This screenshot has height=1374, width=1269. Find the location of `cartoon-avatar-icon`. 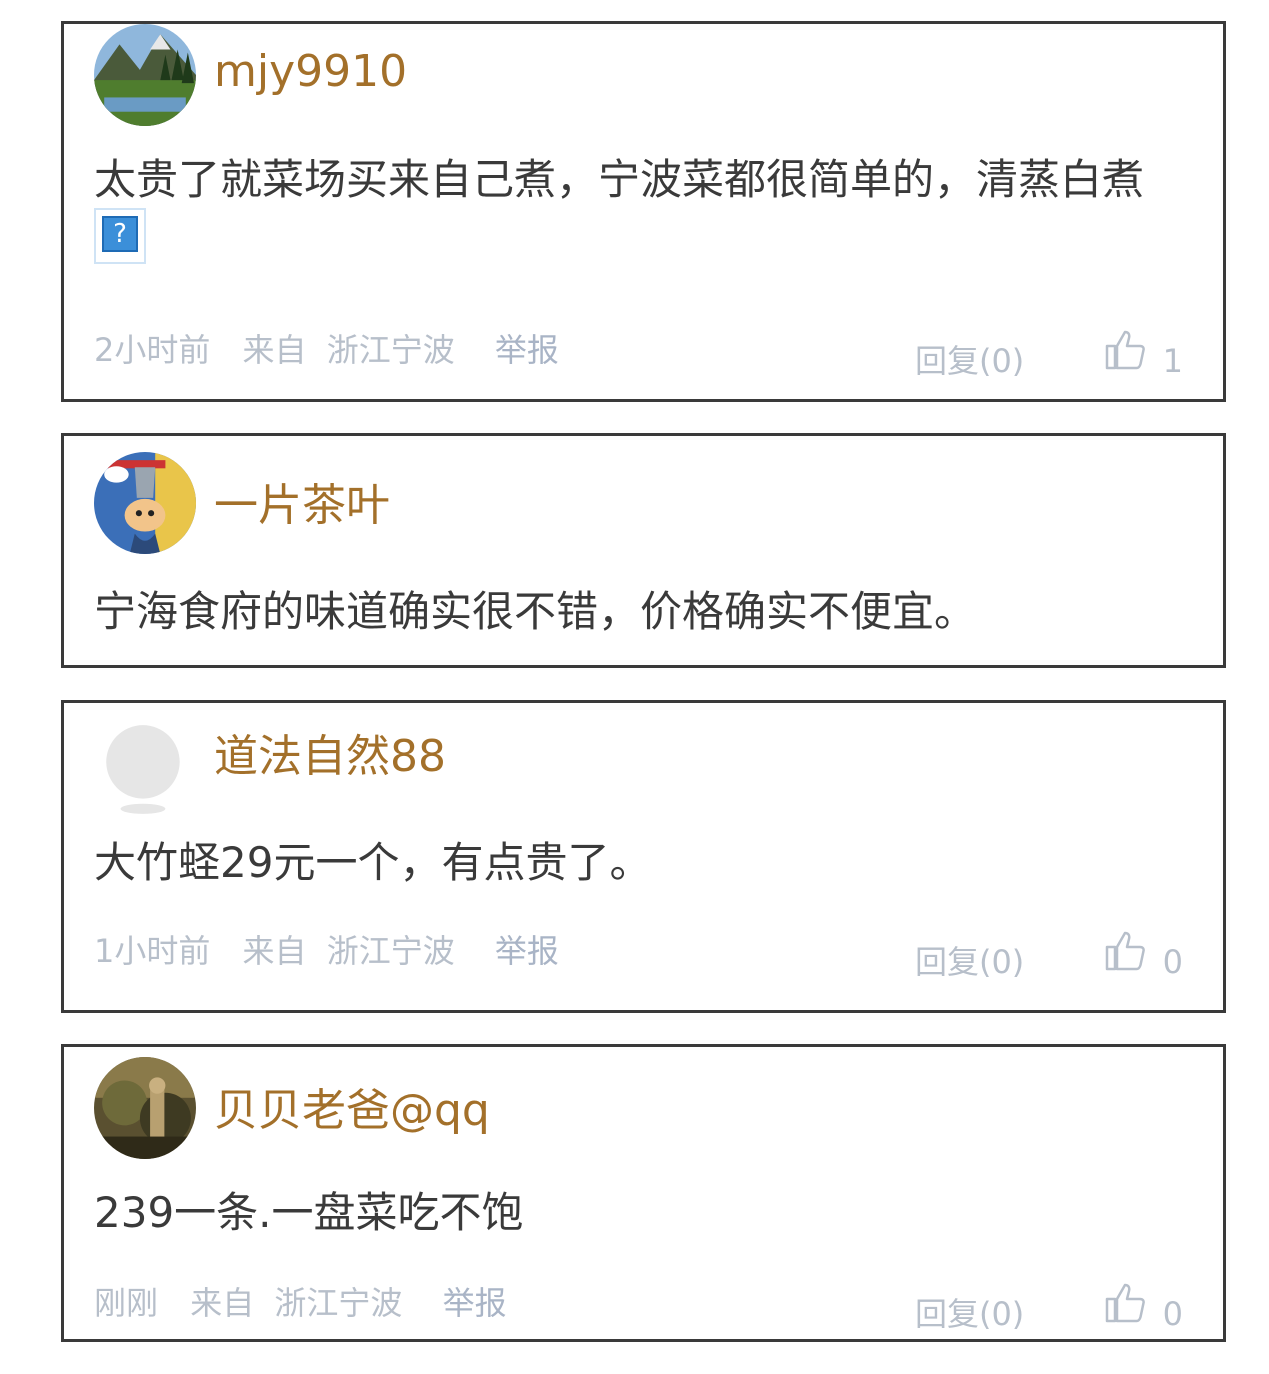

cartoon-avatar-icon is located at coordinates (145, 503).